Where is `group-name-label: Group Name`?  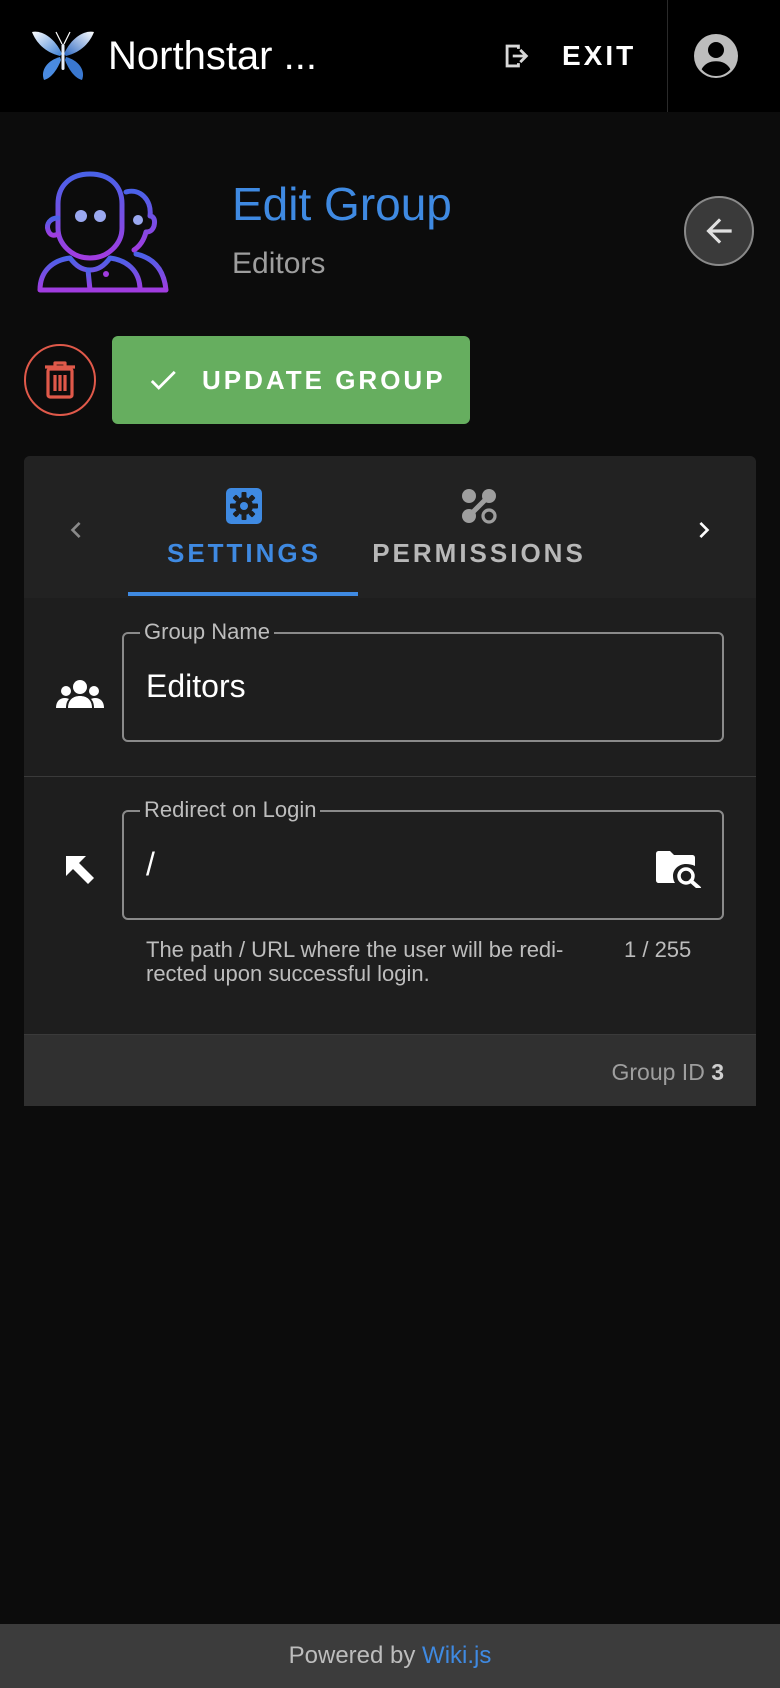
group-name-label: Group Name is located at coordinates (207, 632).